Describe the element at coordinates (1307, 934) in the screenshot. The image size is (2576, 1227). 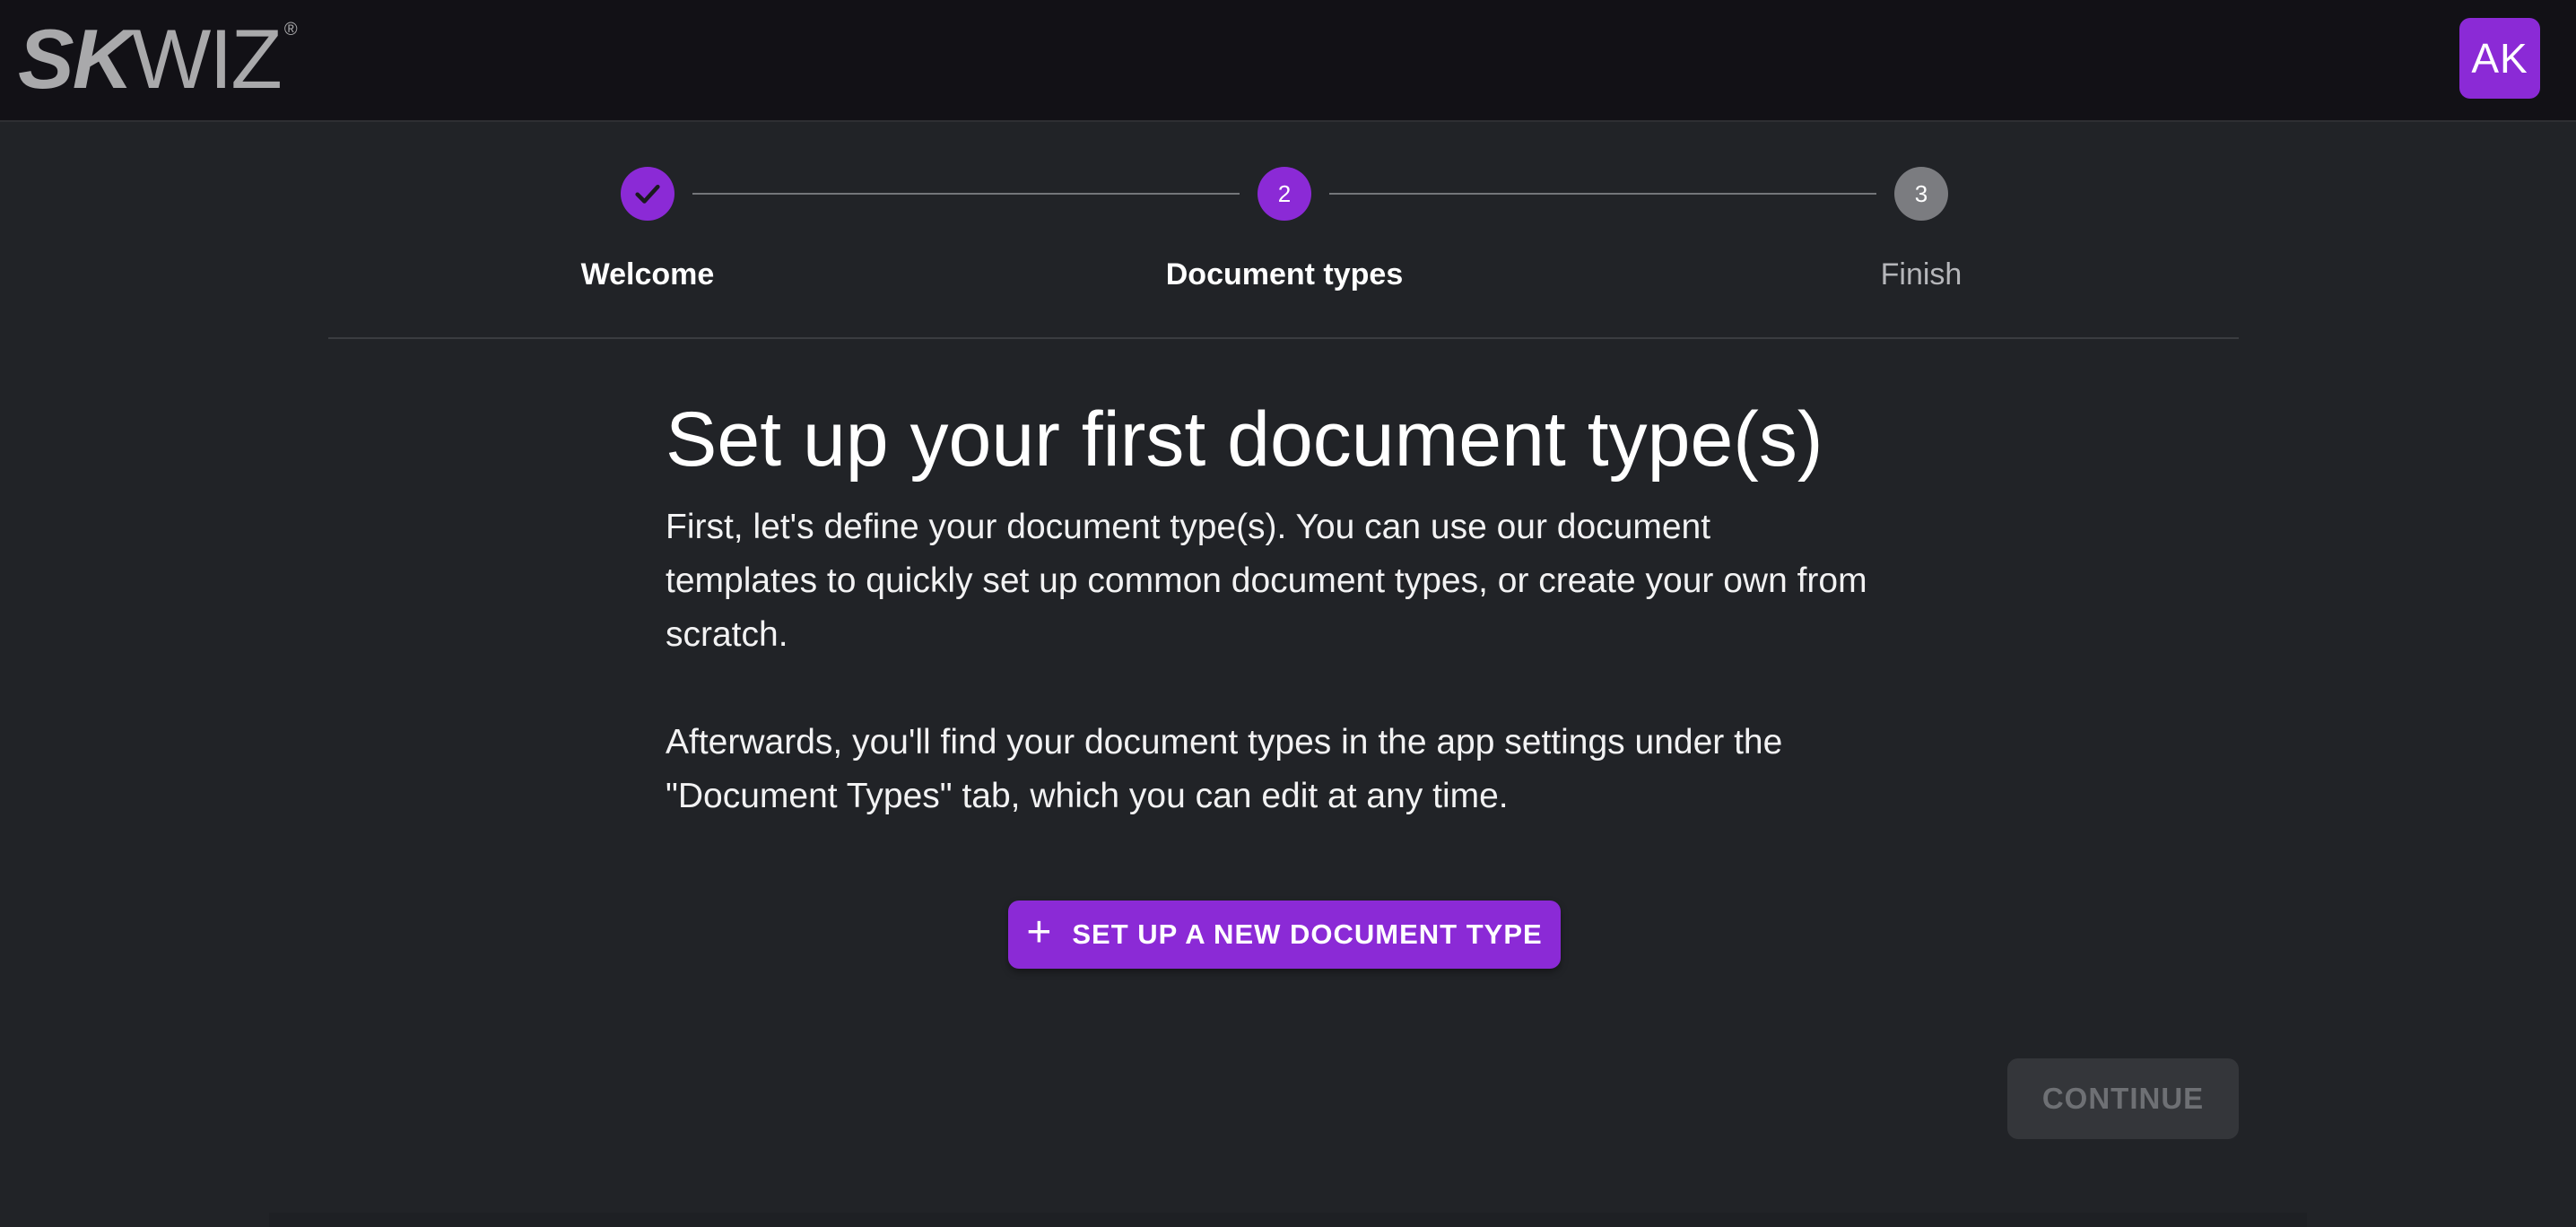
I see `set-up-new-document-type-label: SET UP A NEW DOCUMENT TYPE` at that location.